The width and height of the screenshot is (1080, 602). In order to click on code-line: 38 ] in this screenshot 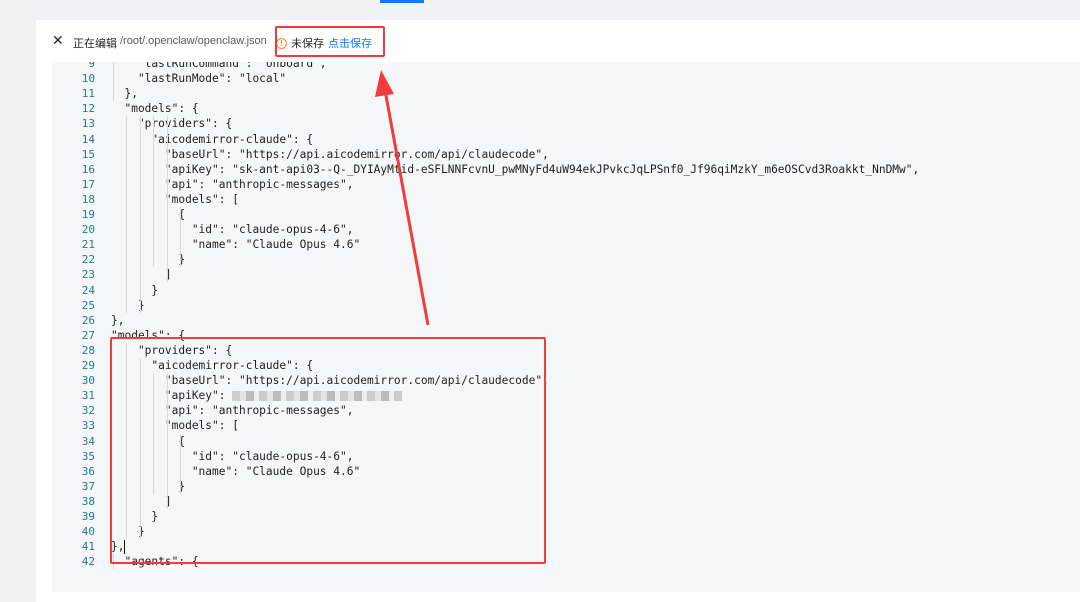, I will do `click(566, 501)`.